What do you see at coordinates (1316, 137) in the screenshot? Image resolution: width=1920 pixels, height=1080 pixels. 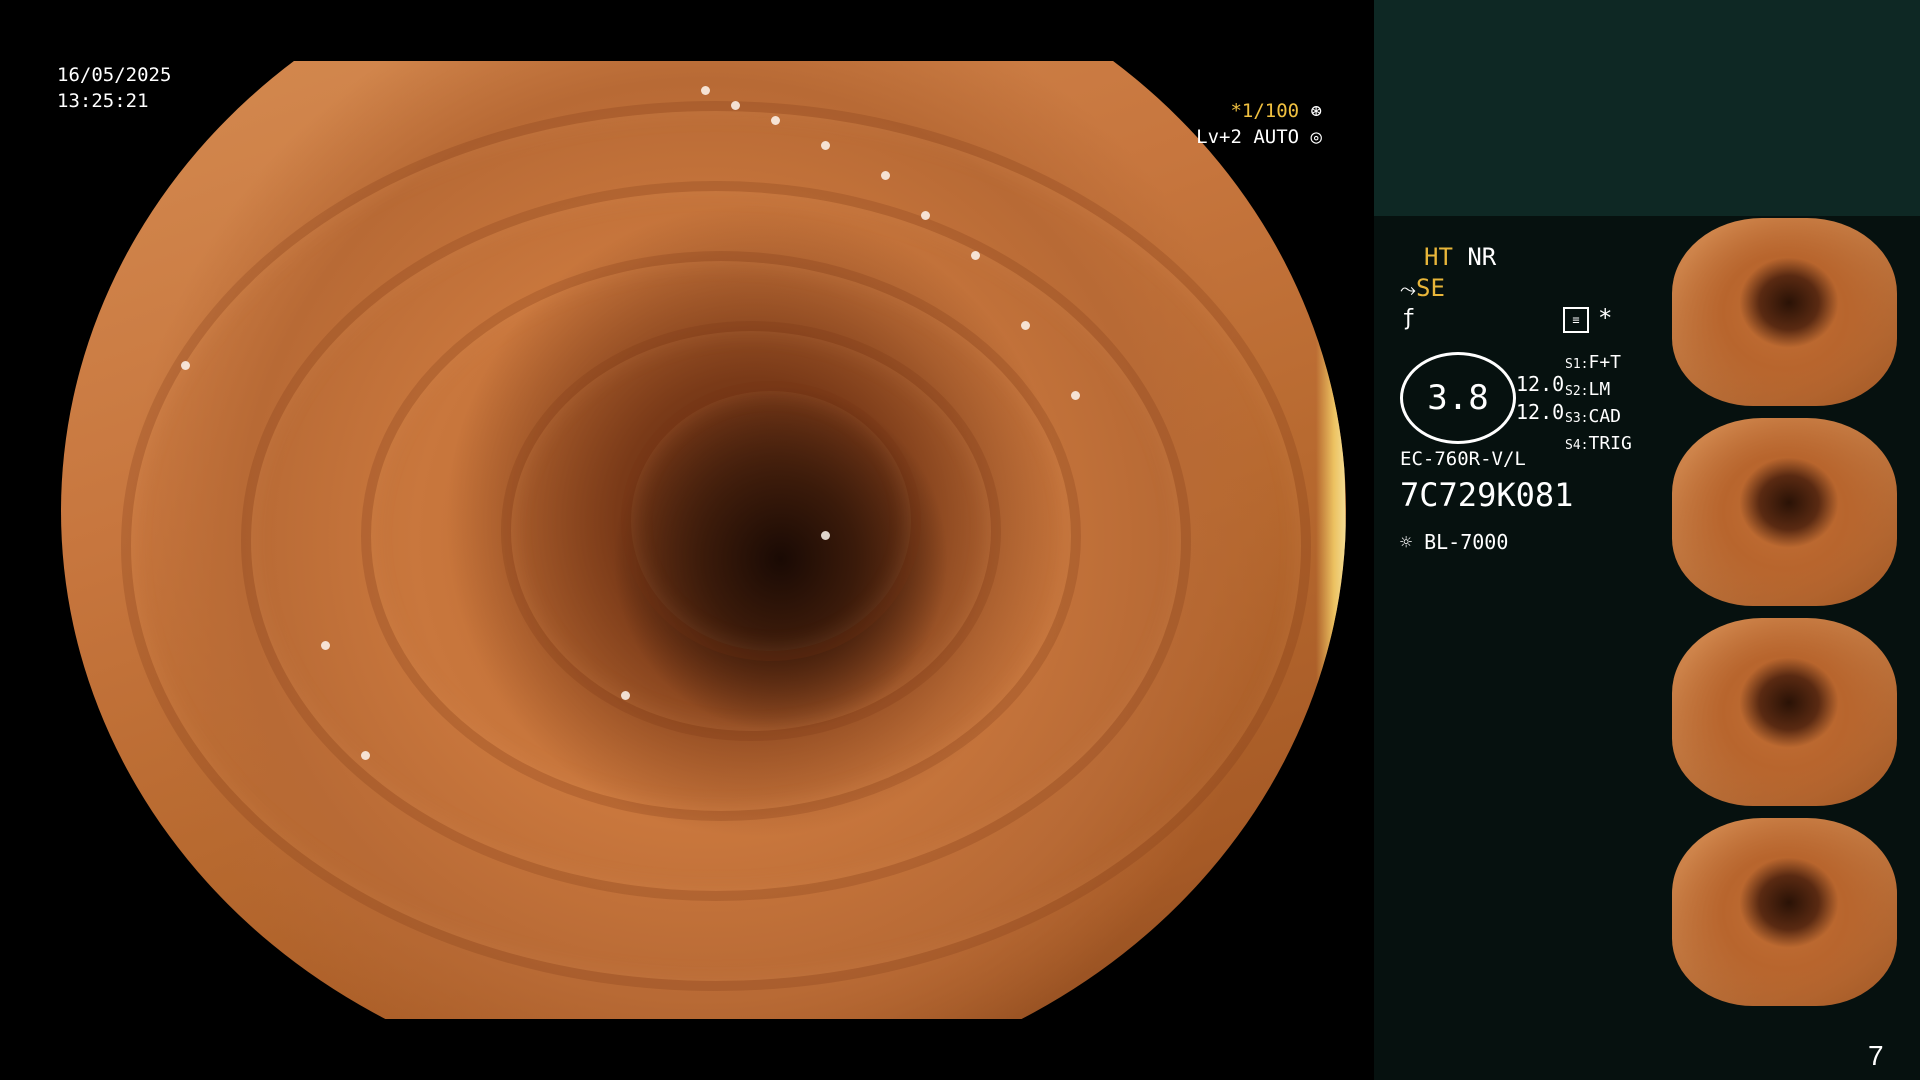 I see `iris-icon: ◎` at bounding box center [1316, 137].